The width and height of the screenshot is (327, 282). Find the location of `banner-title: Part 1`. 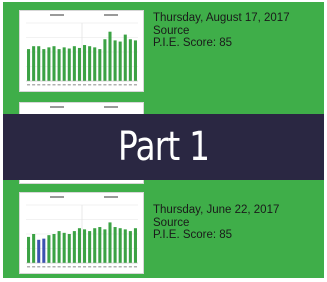

banner-title: Part 1 is located at coordinates (163, 147).